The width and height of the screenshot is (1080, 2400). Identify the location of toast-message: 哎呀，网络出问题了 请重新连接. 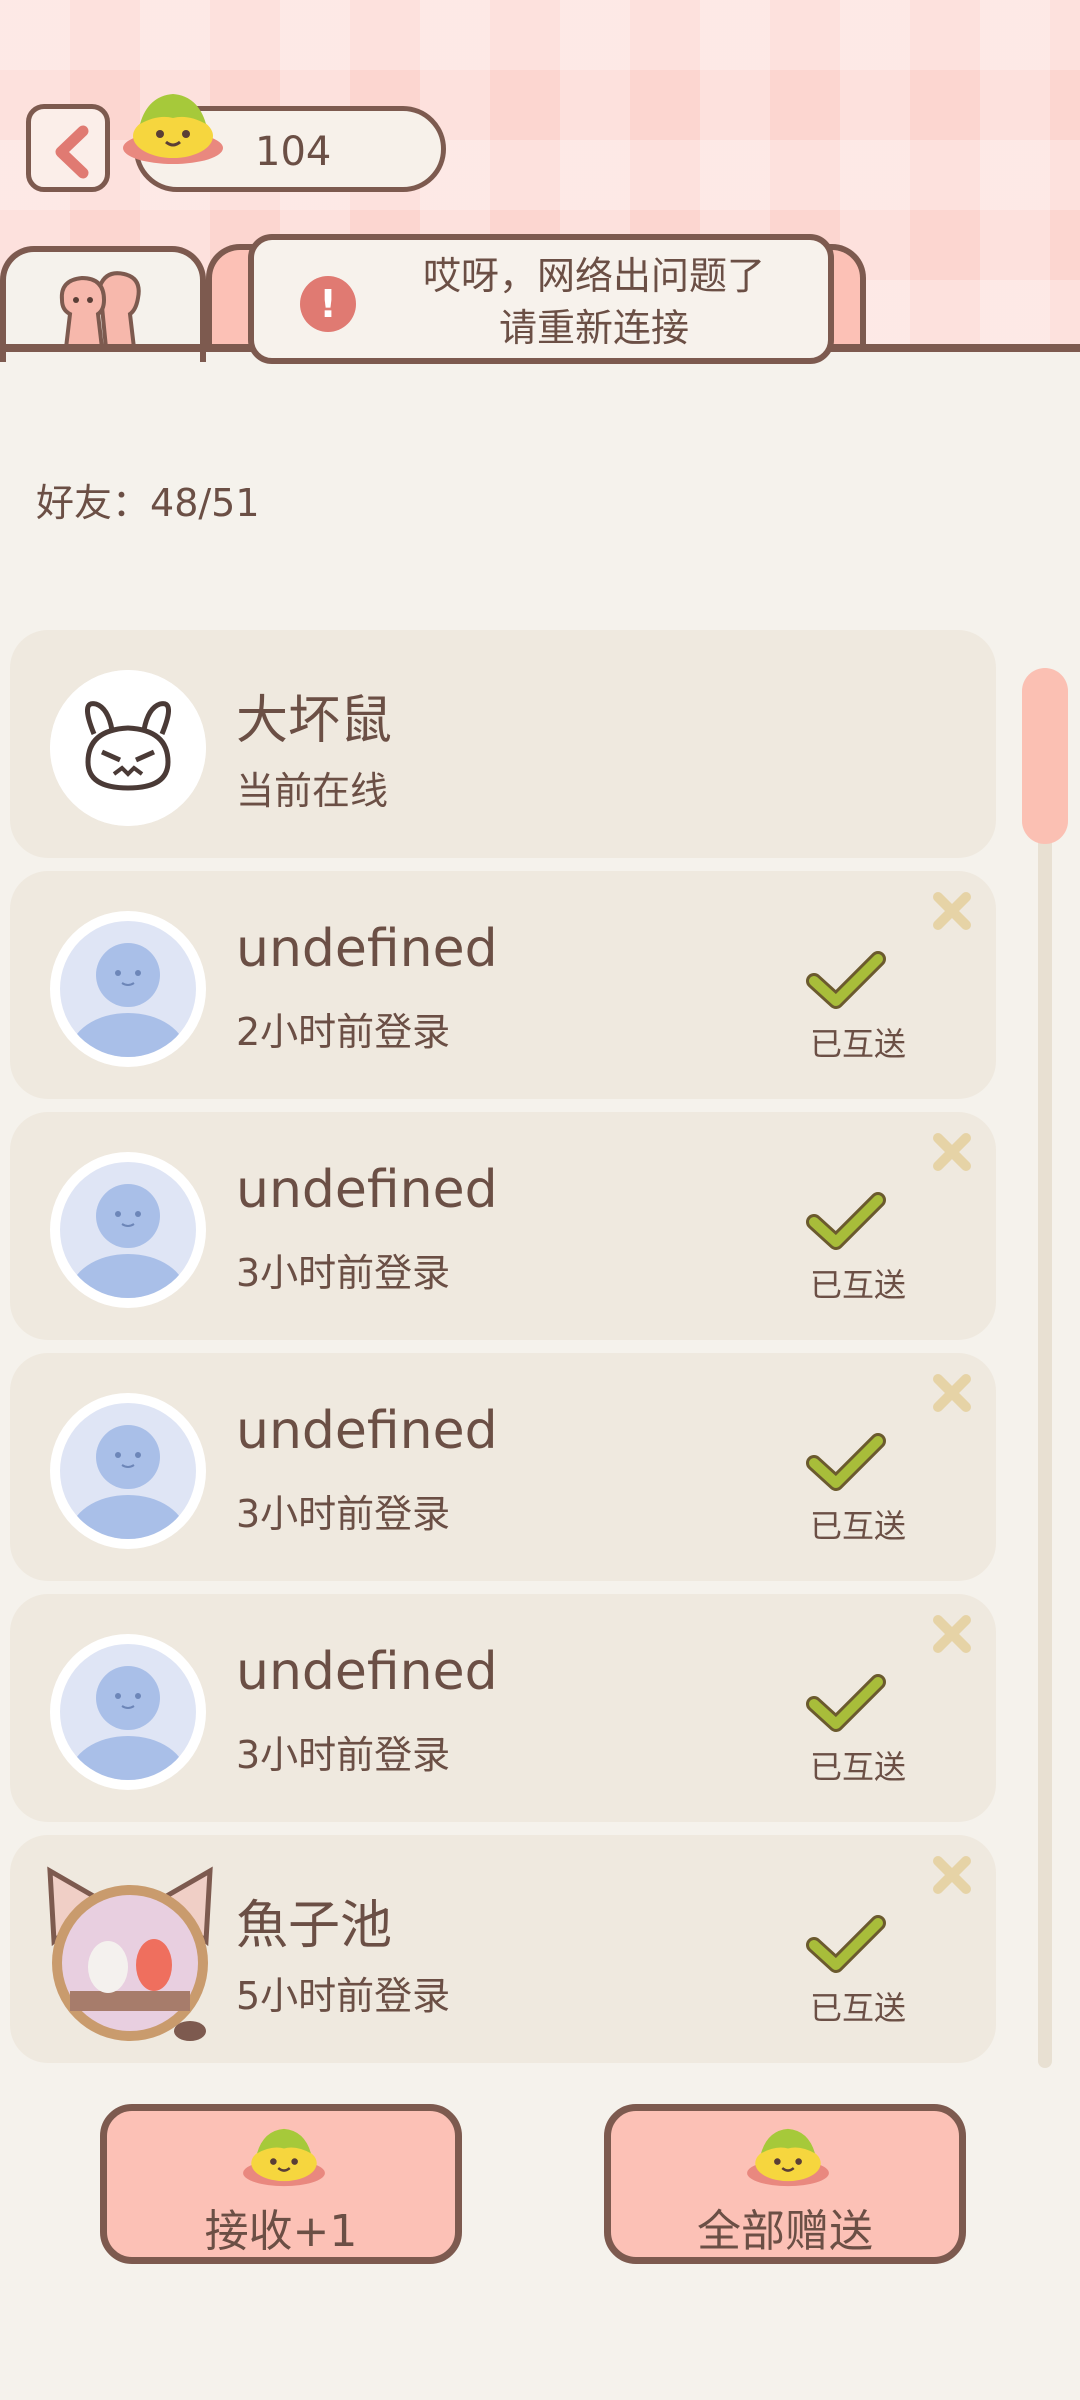
(594, 302).